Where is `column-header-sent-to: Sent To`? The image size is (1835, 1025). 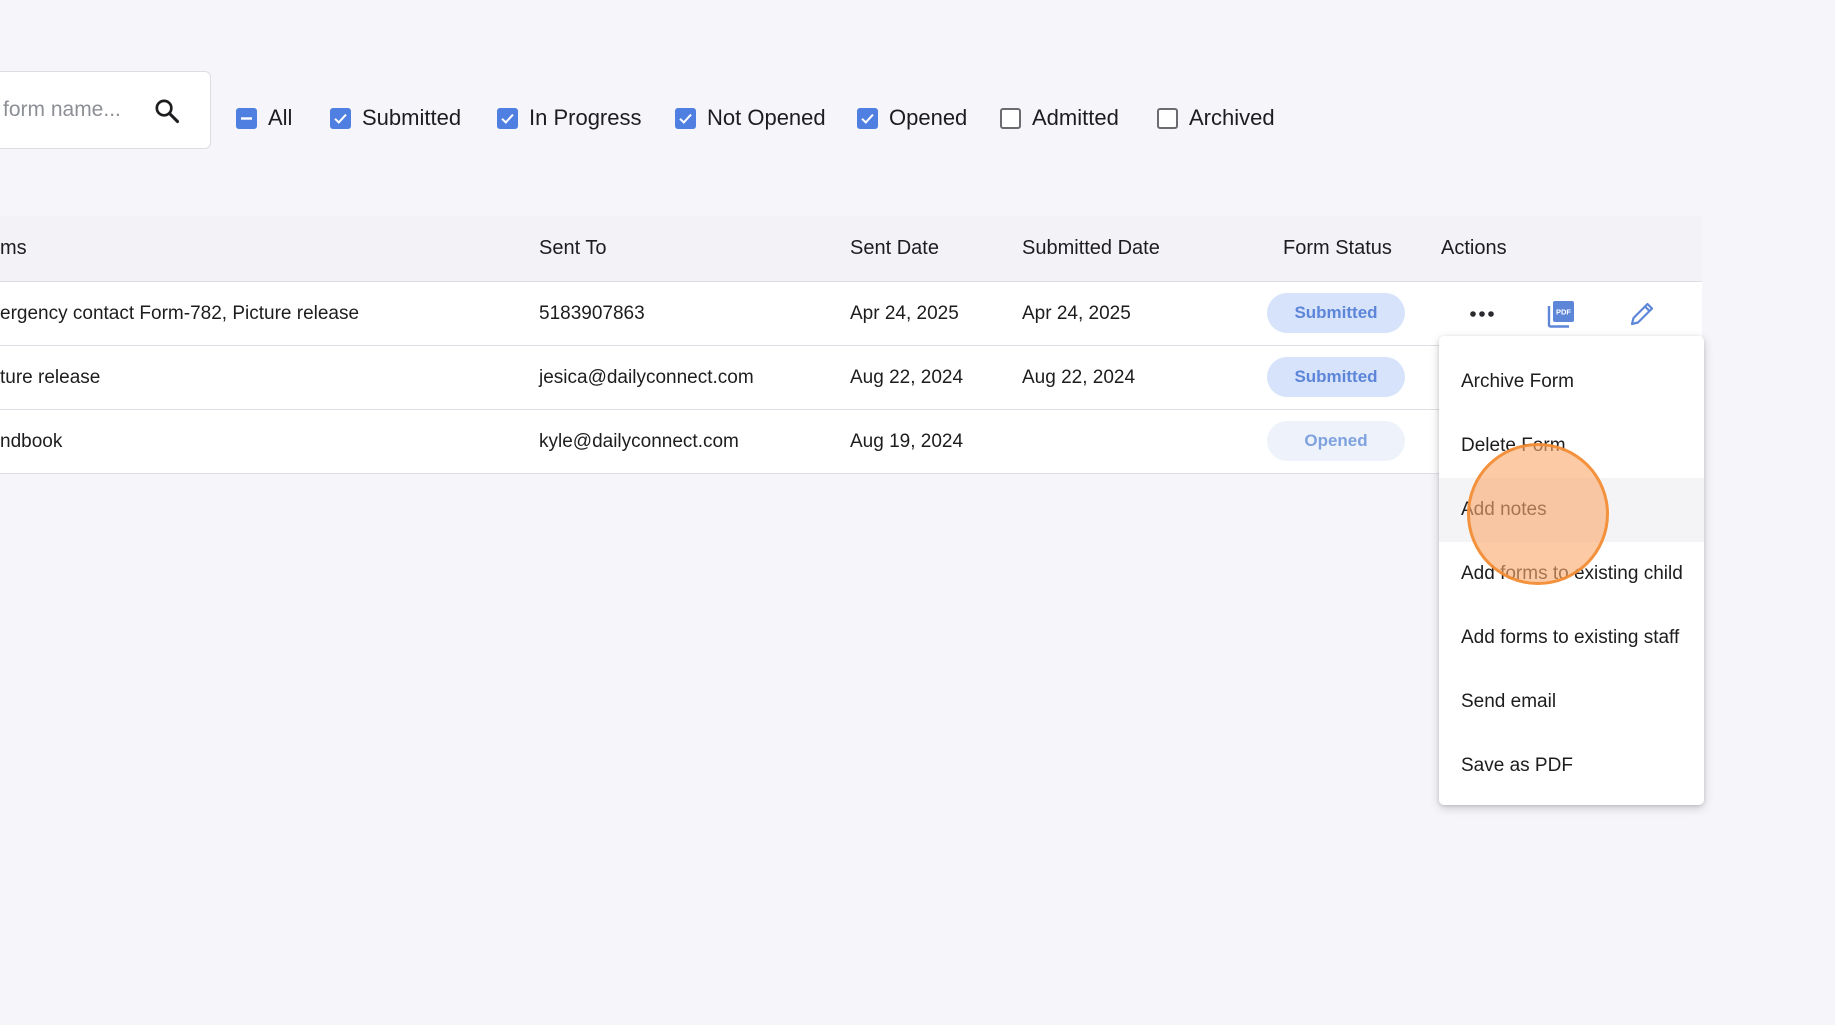
column-header-sent-to: Sent To is located at coordinates (572, 248).